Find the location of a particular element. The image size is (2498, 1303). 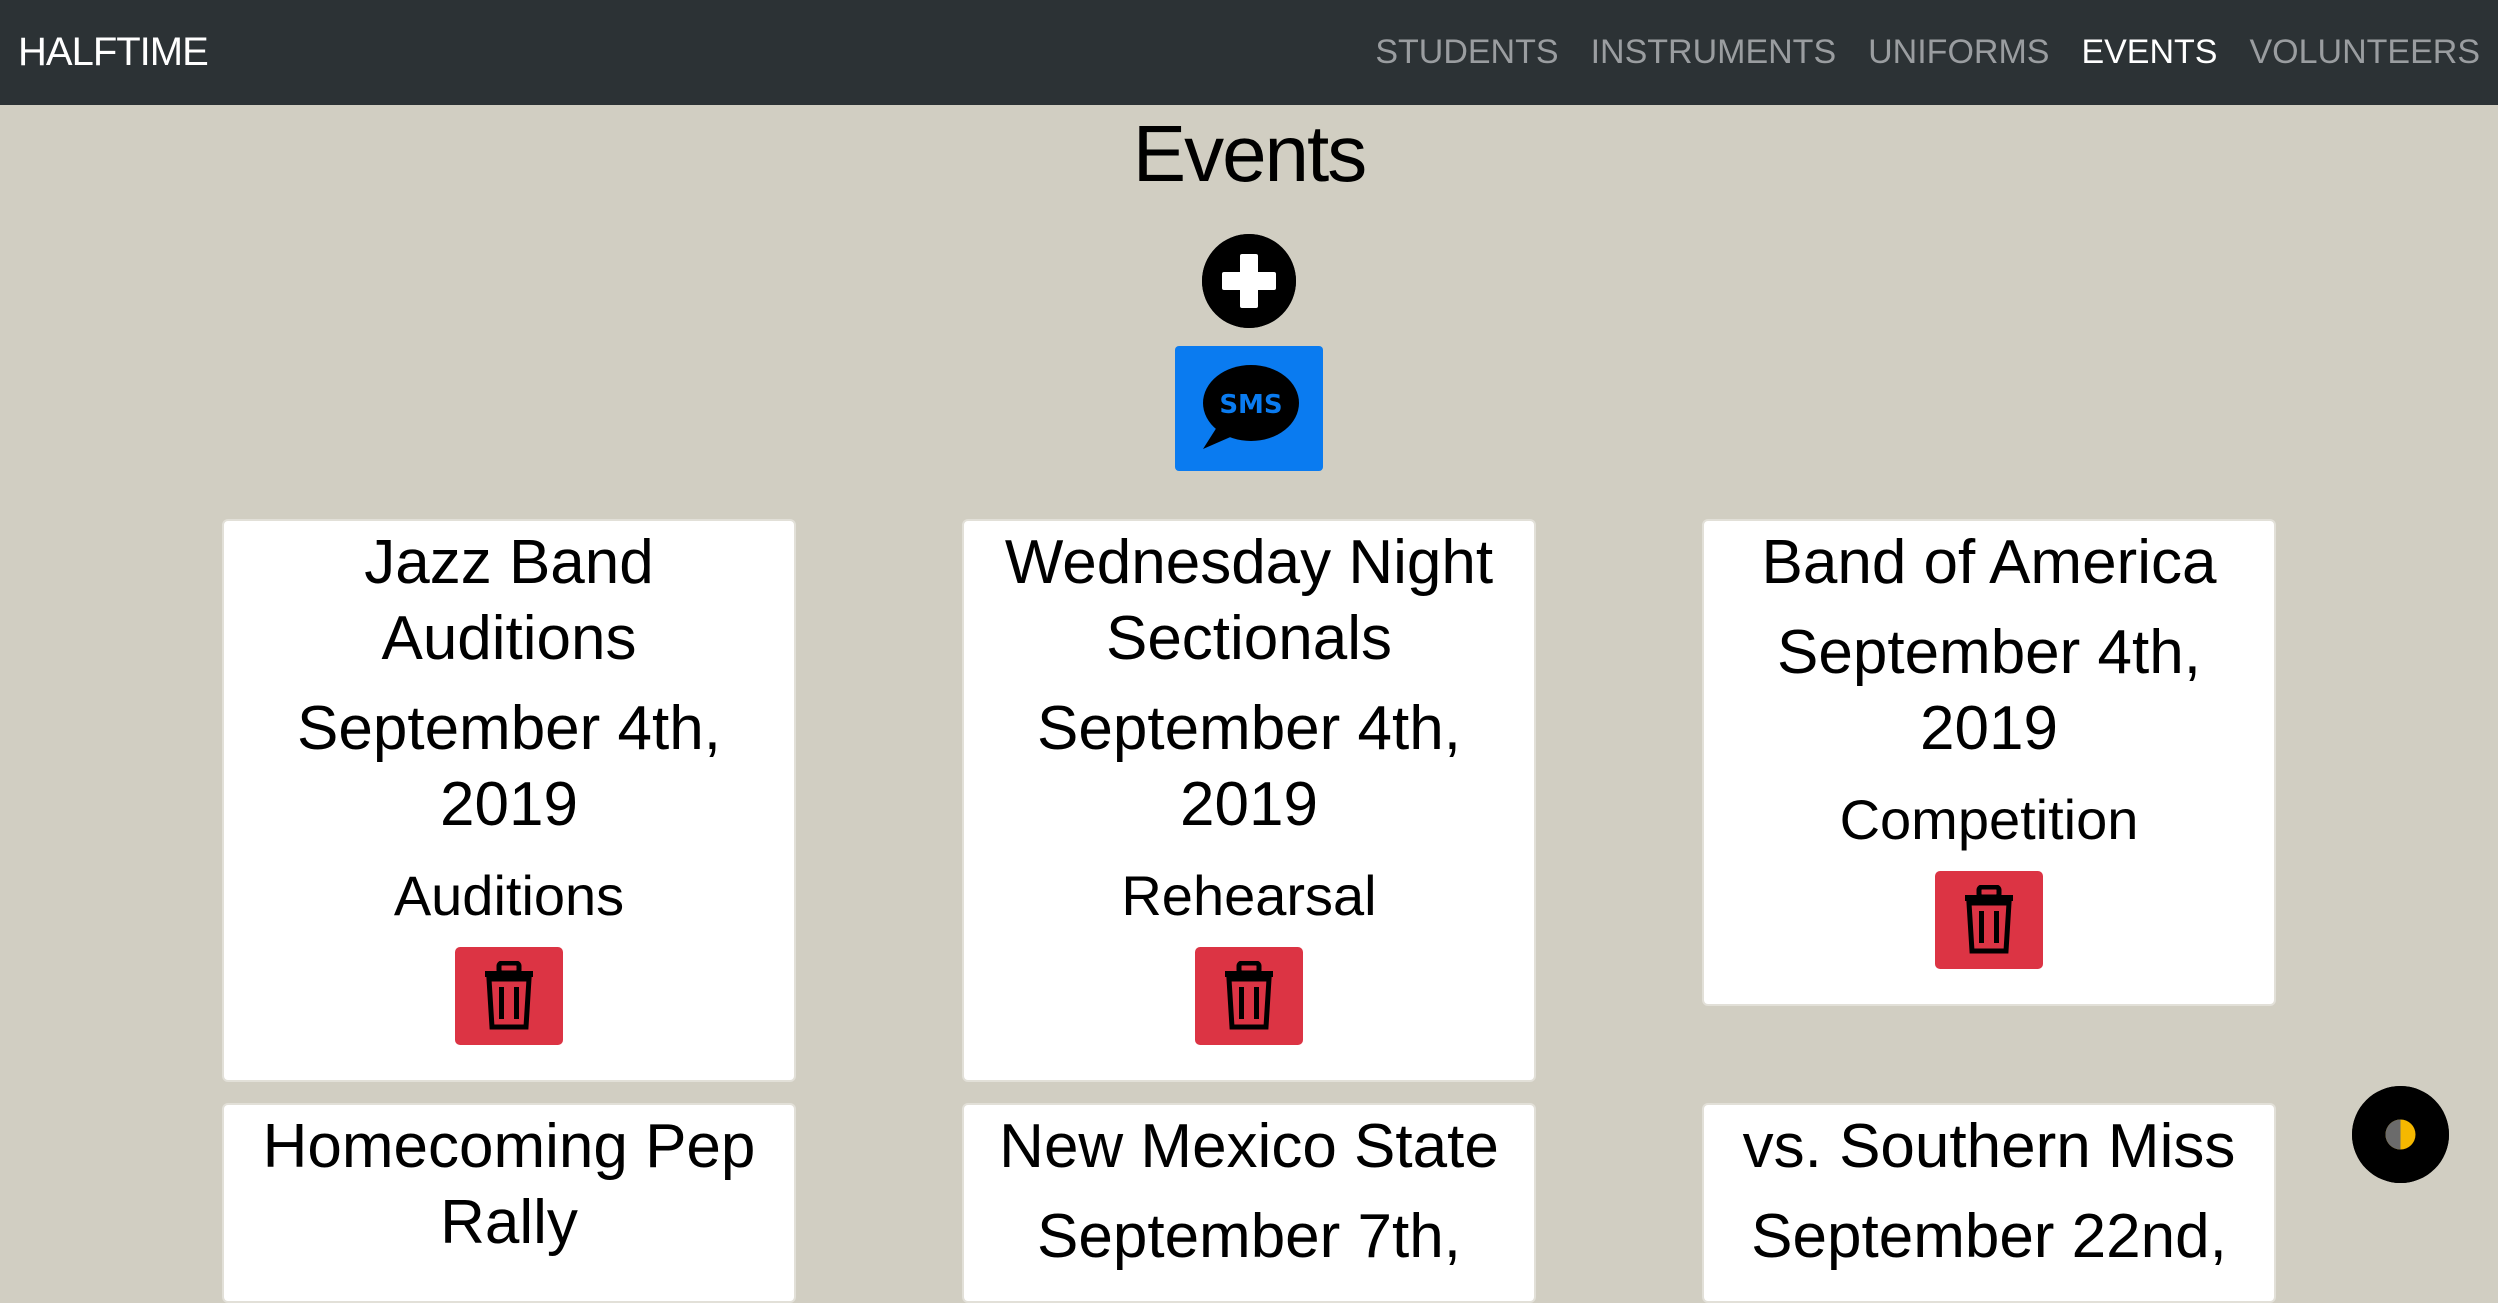

event-title: vs. Southern Miss is located at coordinates (1989, 1146).